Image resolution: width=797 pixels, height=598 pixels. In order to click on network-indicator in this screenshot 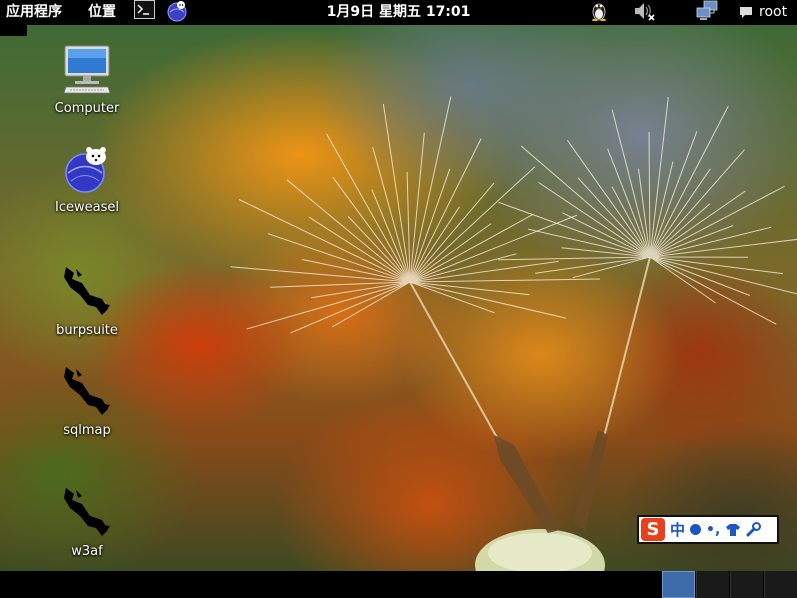, I will do `click(707, 12)`.